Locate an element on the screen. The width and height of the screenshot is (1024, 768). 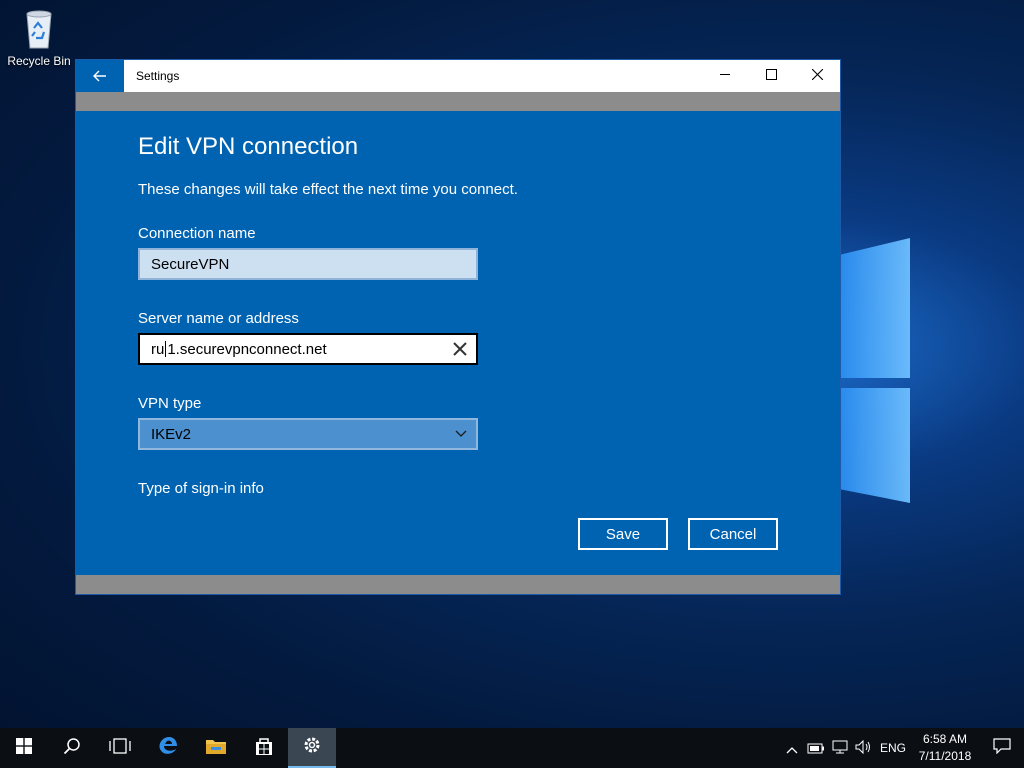
connection-name-field: SecureVPN is located at coordinates (308, 264).